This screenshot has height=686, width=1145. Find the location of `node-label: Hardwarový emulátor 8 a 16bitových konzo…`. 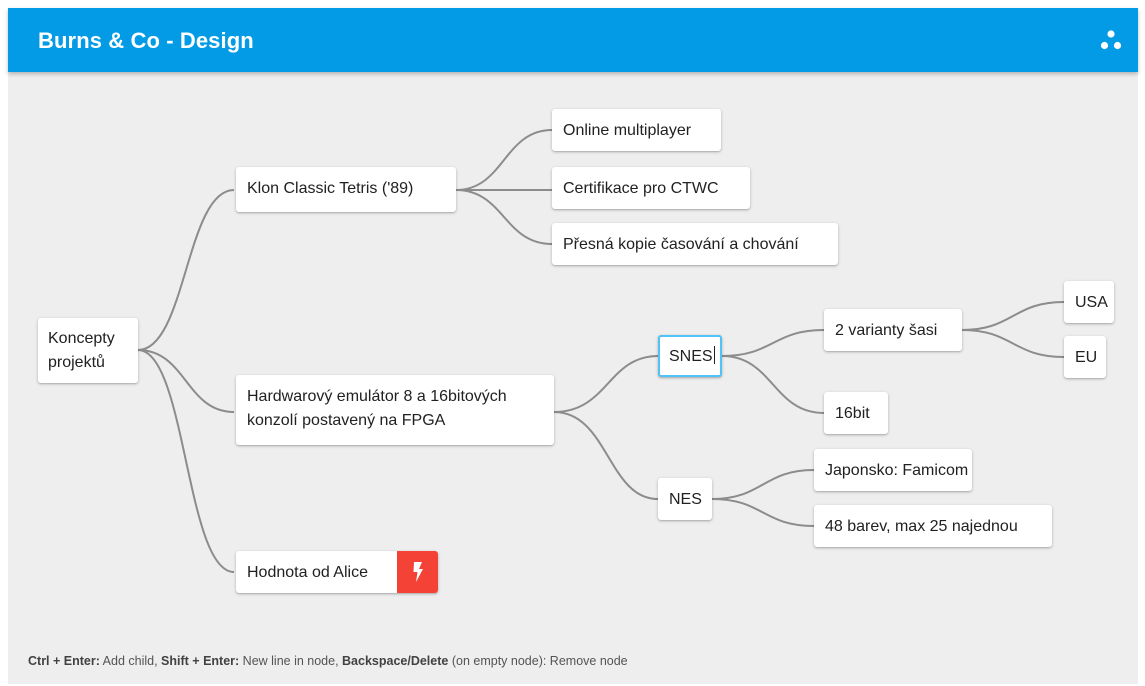

node-label: Hardwarový emulátor 8 a 16bitových konzo… is located at coordinates (377, 408).